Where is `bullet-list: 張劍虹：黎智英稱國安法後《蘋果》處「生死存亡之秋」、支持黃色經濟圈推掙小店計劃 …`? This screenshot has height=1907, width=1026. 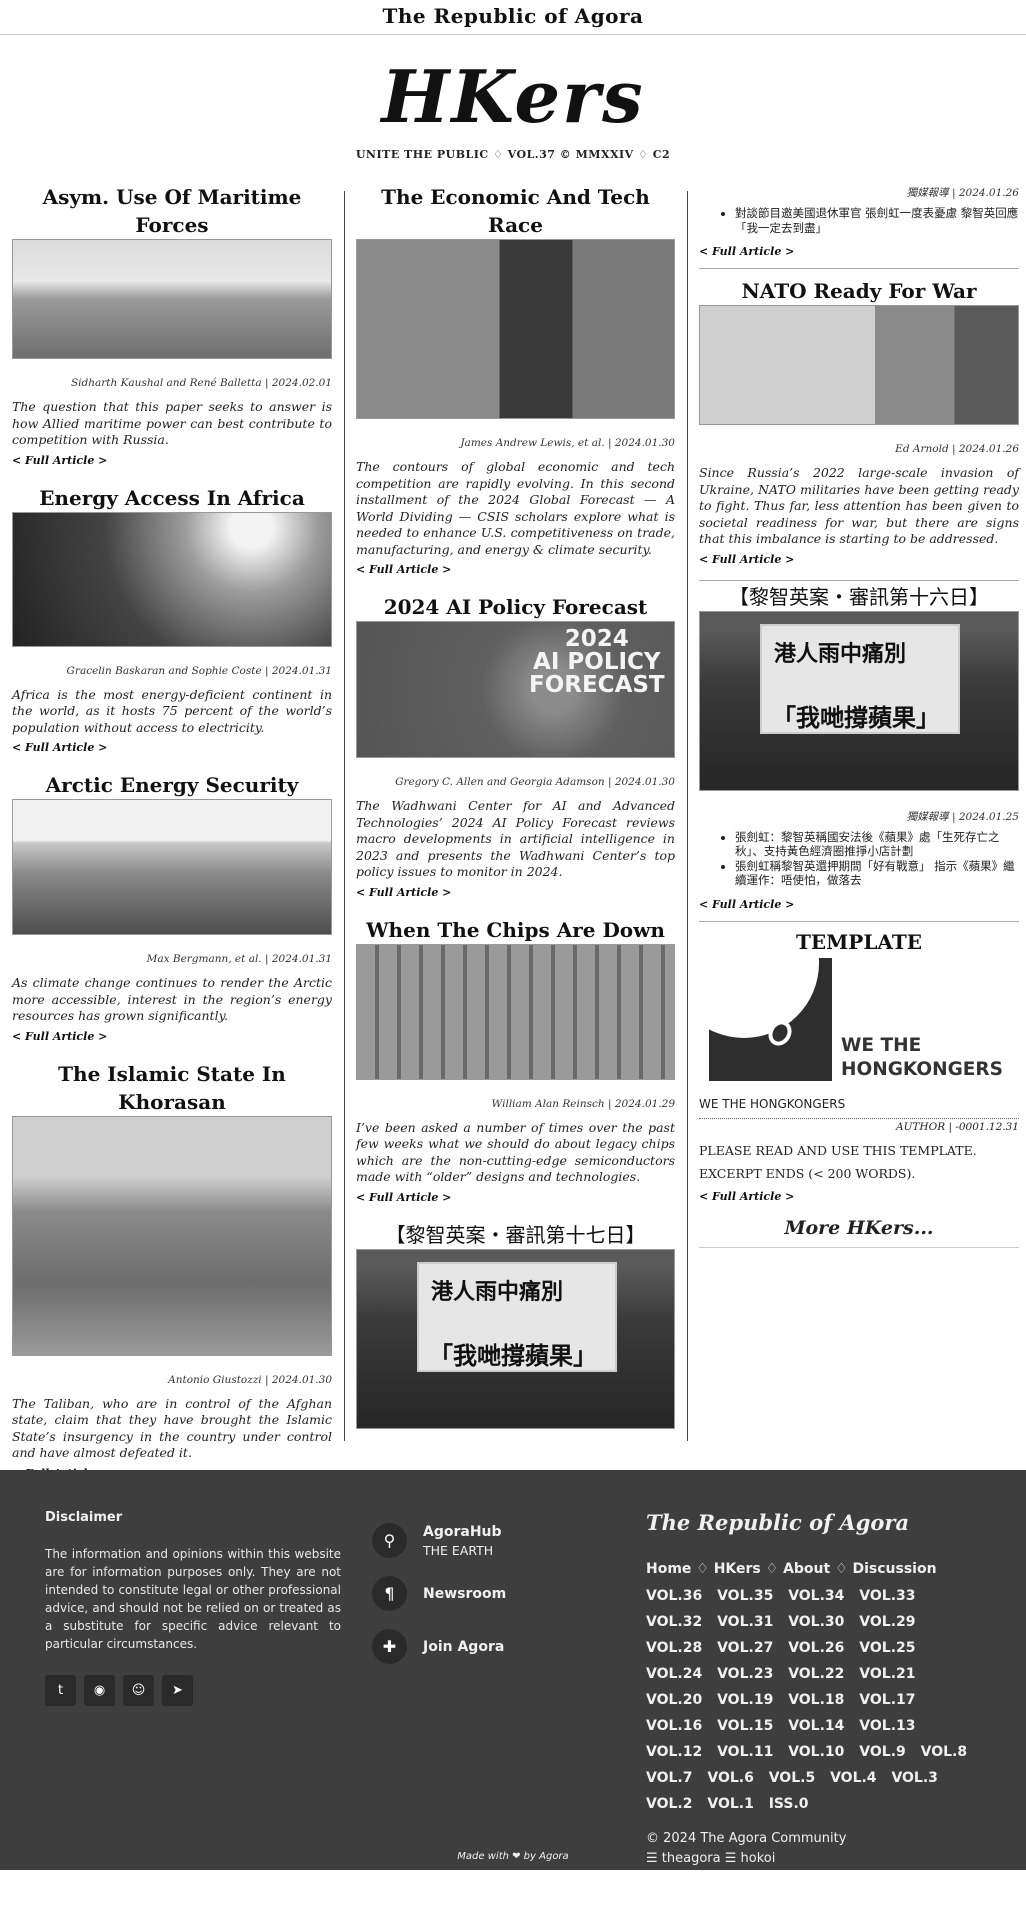
bullet-list: 張劍虹：黎智英稱國安法後《蘋果》處「生死存亡之秋」、支持黃色經濟圈推掙小店計劃 … is located at coordinates (877, 859).